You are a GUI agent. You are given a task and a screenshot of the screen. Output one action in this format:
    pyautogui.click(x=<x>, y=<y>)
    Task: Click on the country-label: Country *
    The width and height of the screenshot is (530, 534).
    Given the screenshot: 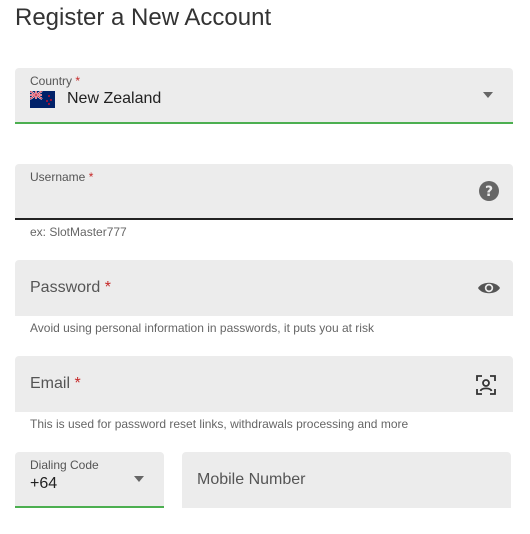 What is the action you would take?
    pyautogui.click(x=55, y=81)
    